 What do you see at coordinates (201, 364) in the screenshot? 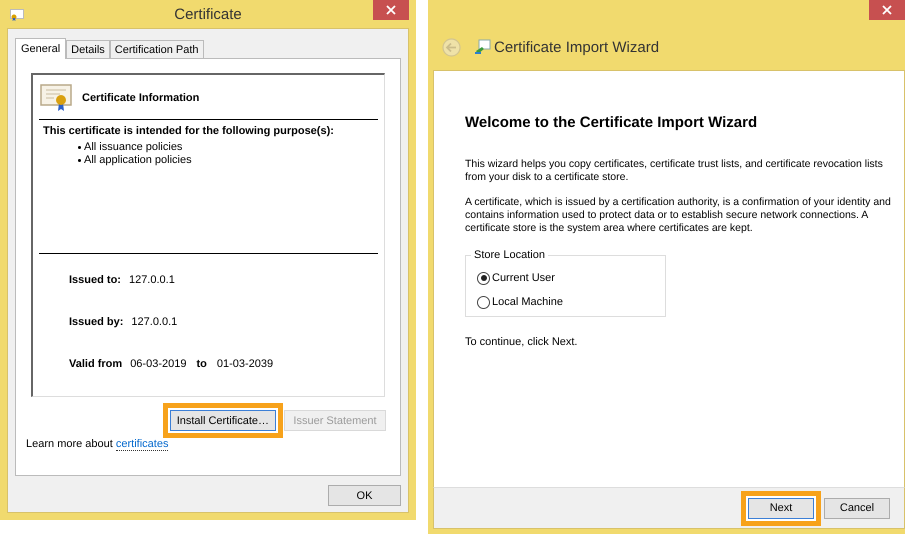
I see `field-label: to` at bounding box center [201, 364].